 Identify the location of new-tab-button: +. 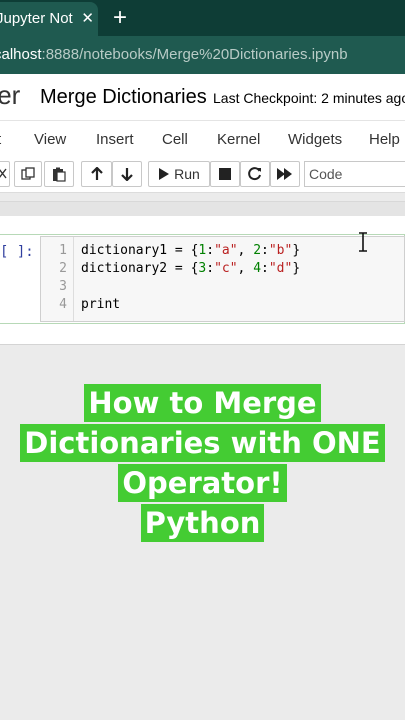
(120, 18).